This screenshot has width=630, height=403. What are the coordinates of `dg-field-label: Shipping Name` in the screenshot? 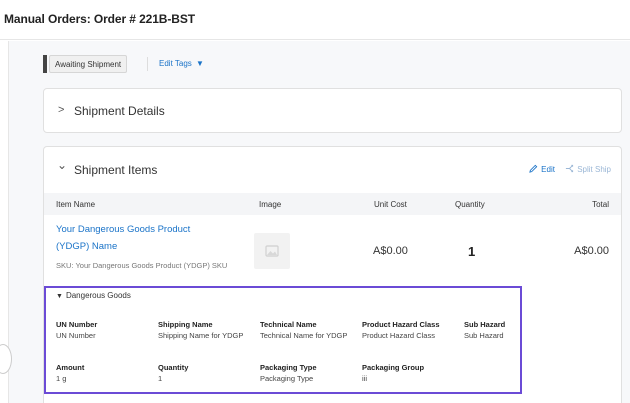 It's located at (185, 324).